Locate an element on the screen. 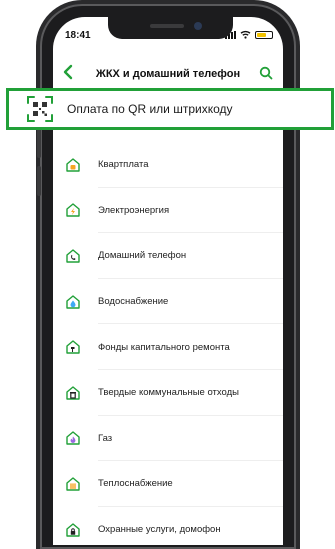 The height and width of the screenshot is (549, 335). list-item-security: Охранные услуги, домофон is located at coordinates (168, 526).